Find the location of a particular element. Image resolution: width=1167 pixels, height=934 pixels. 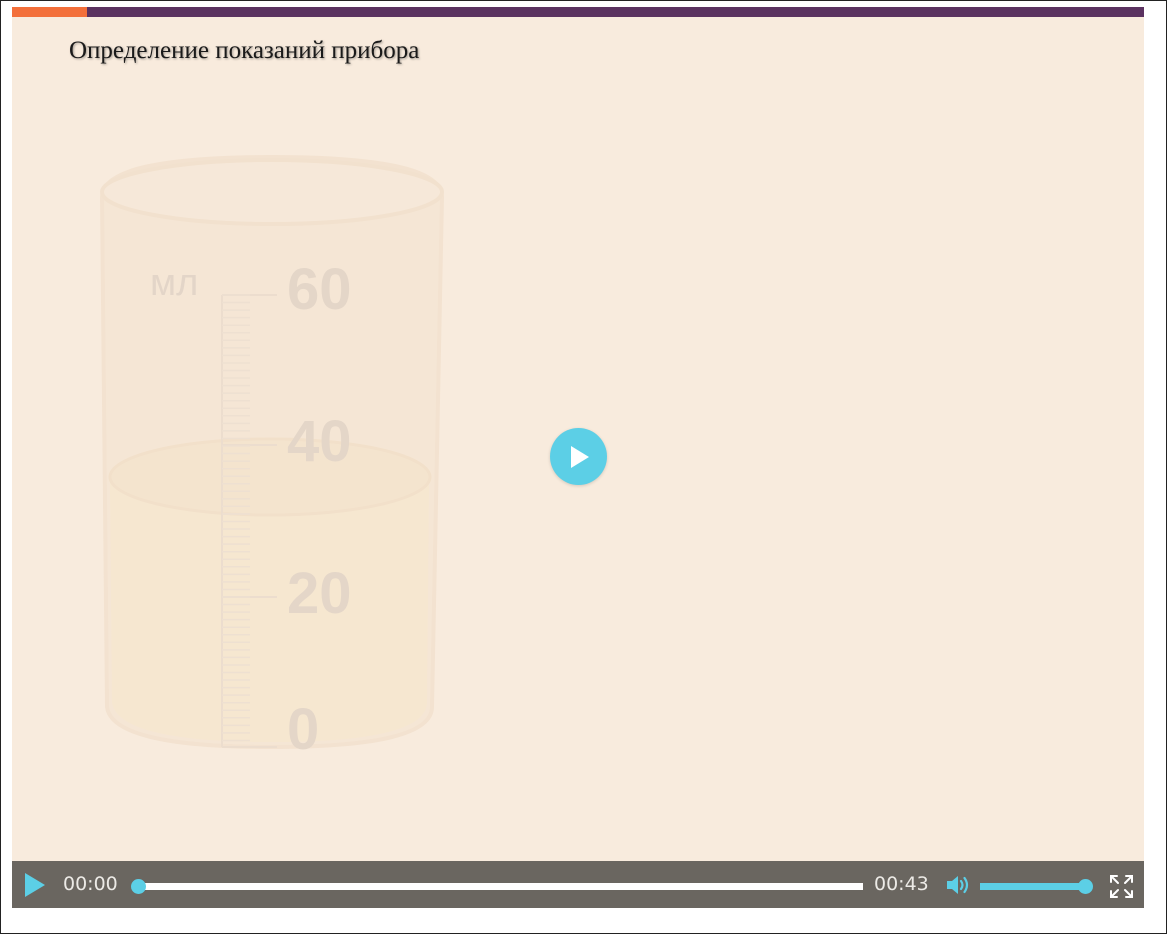

play-button is located at coordinates (35, 885).